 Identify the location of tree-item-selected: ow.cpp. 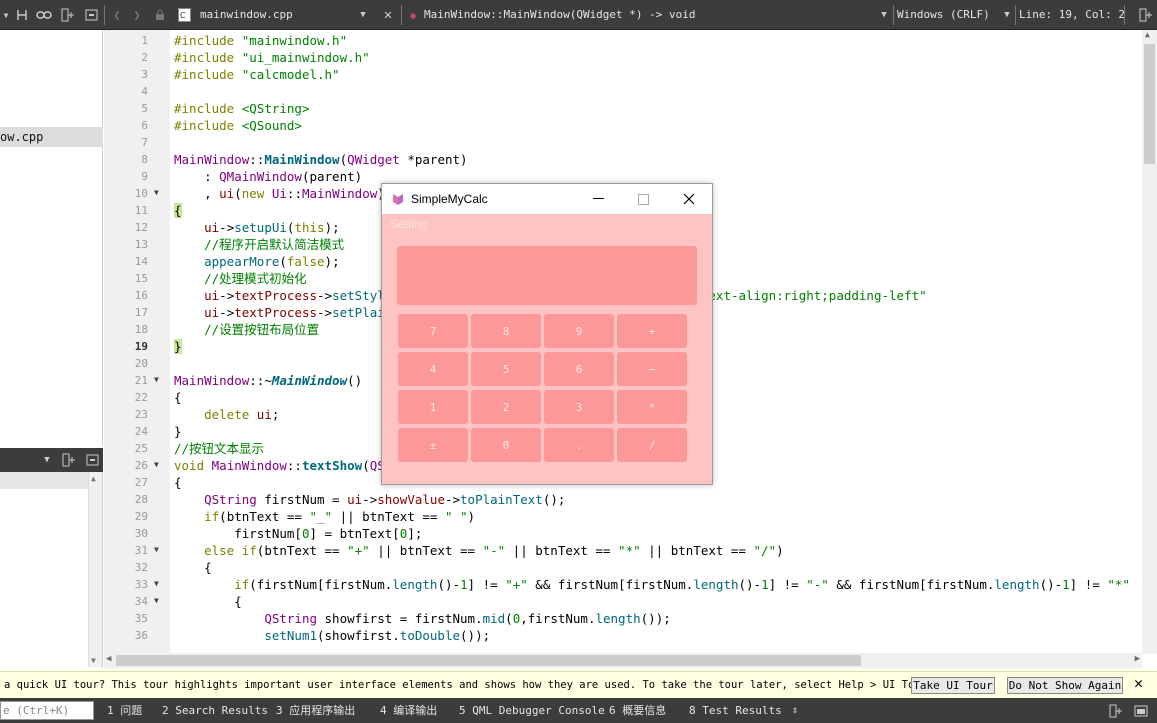
(51, 137).